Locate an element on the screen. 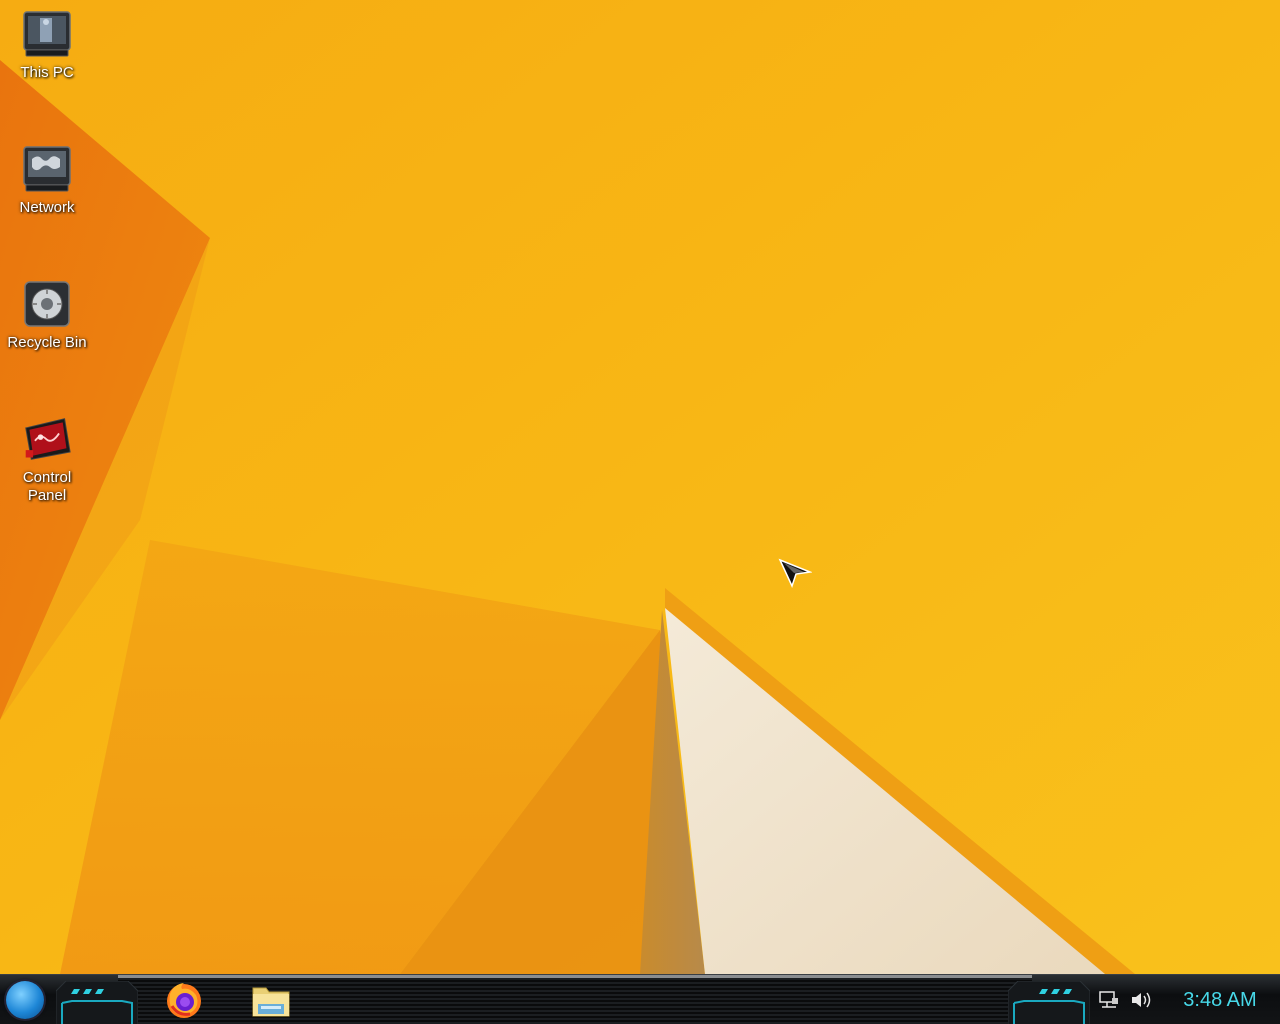  recycle-bin-icon is located at coordinates (47, 304).